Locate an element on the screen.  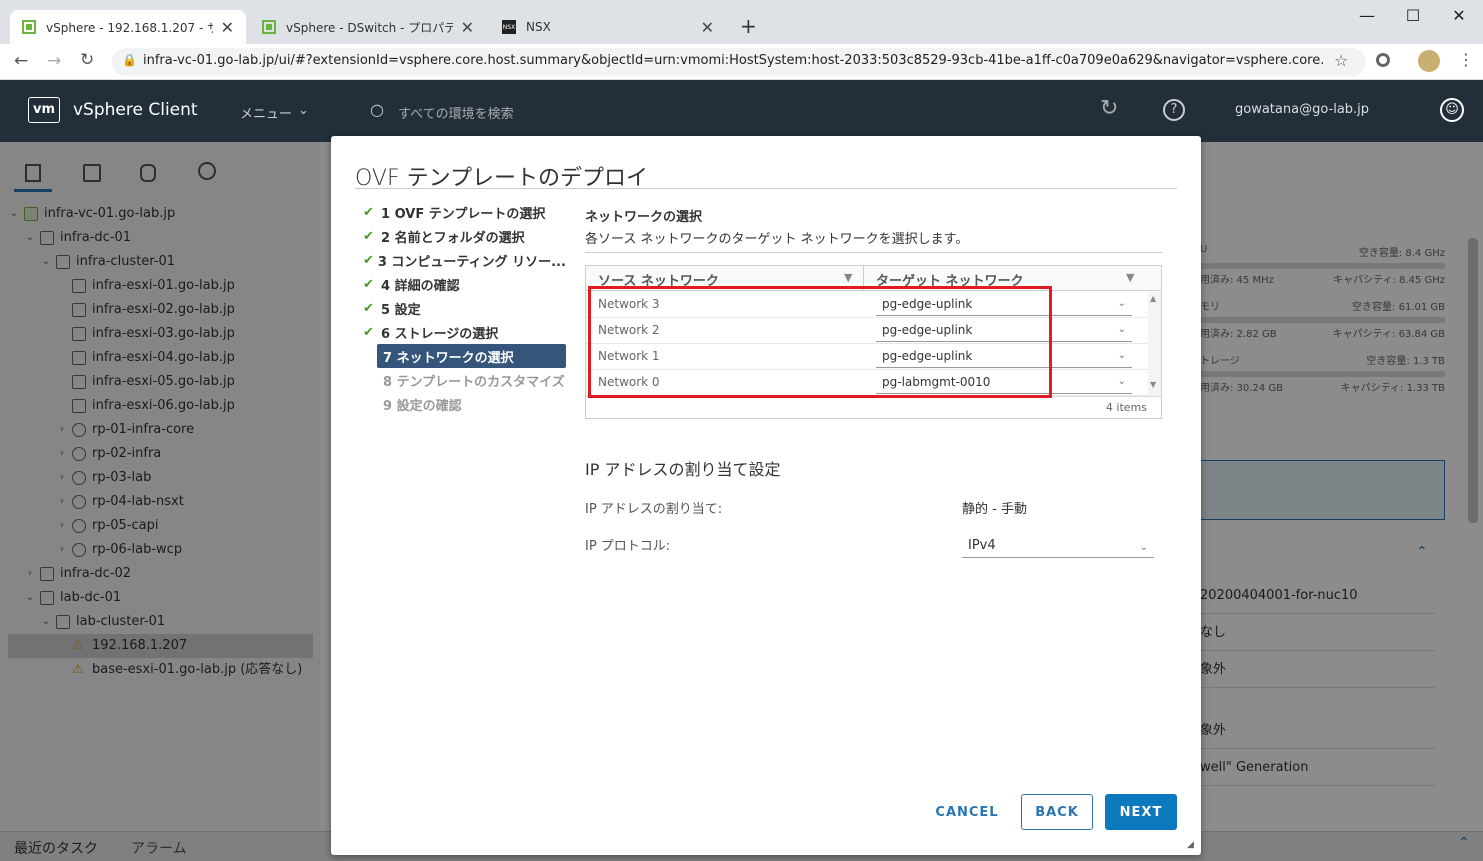
scroll-down-icon: ▼ is located at coordinates (1153, 384).